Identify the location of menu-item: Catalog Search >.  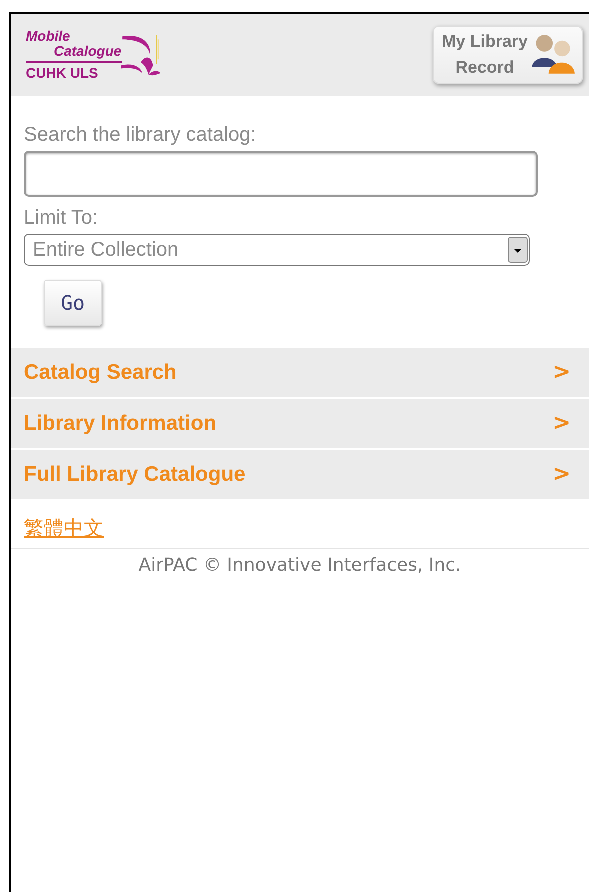
(300, 373).